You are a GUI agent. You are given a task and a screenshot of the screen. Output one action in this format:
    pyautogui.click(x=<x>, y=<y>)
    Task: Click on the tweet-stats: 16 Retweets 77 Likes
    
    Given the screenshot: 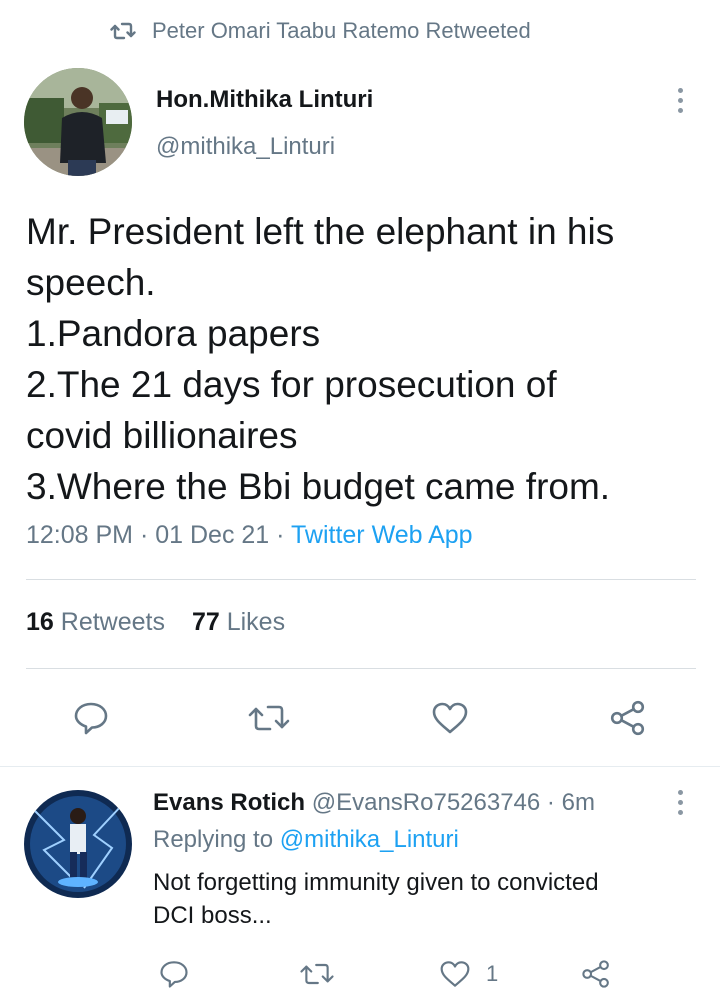 What is the action you would take?
    pyautogui.click(x=155, y=622)
    